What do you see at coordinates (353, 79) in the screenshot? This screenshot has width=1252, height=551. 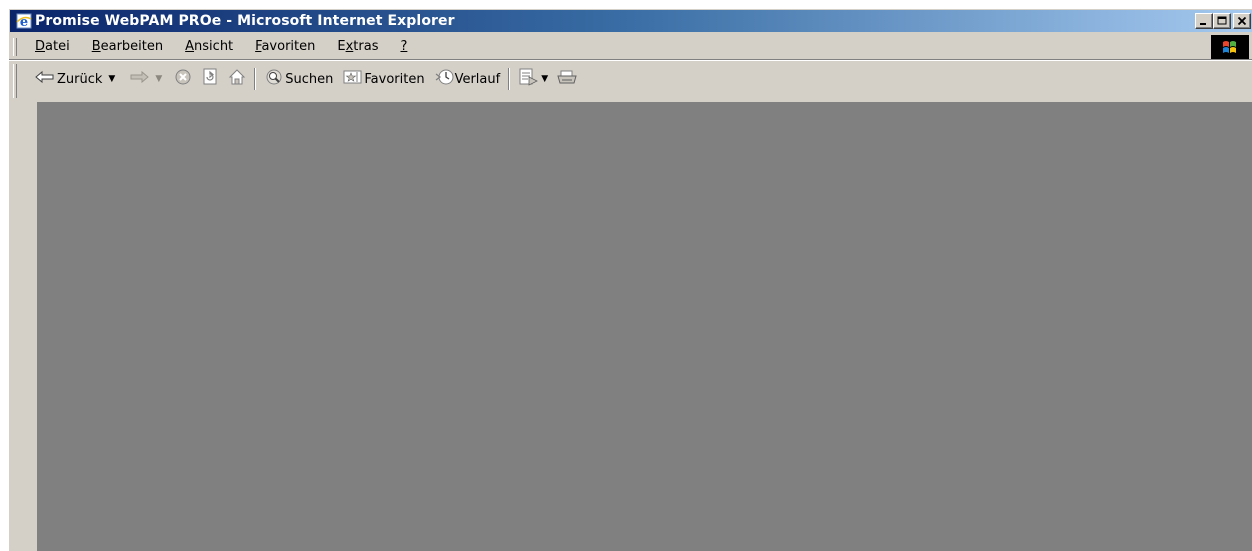 I see `favorites-icon` at bounding box center [353, 79].